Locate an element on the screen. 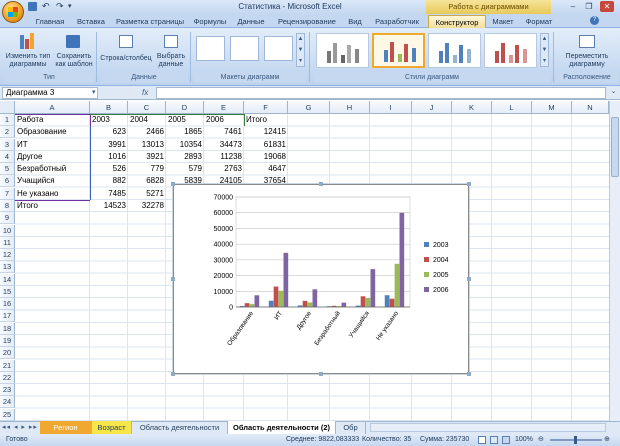 The image size is (620, 446). row-header-2: 2 is located at coordinates (7, 132).